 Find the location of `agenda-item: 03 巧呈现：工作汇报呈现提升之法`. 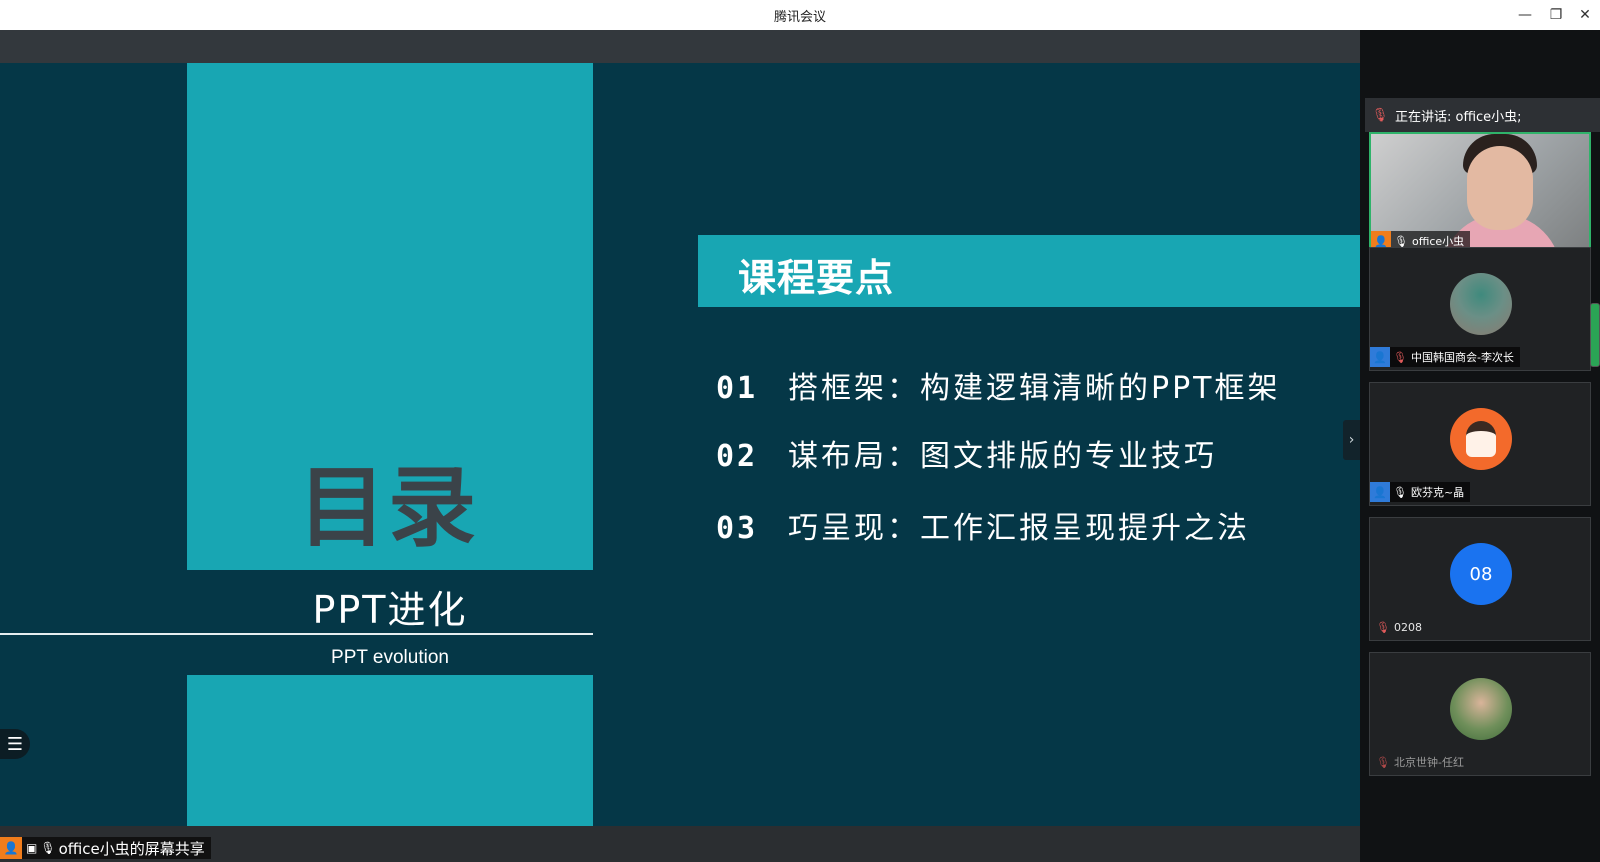

agenda-item: 03 巧呈现：工作汇报呈现提升之法 is located at coordinates (983, 525).